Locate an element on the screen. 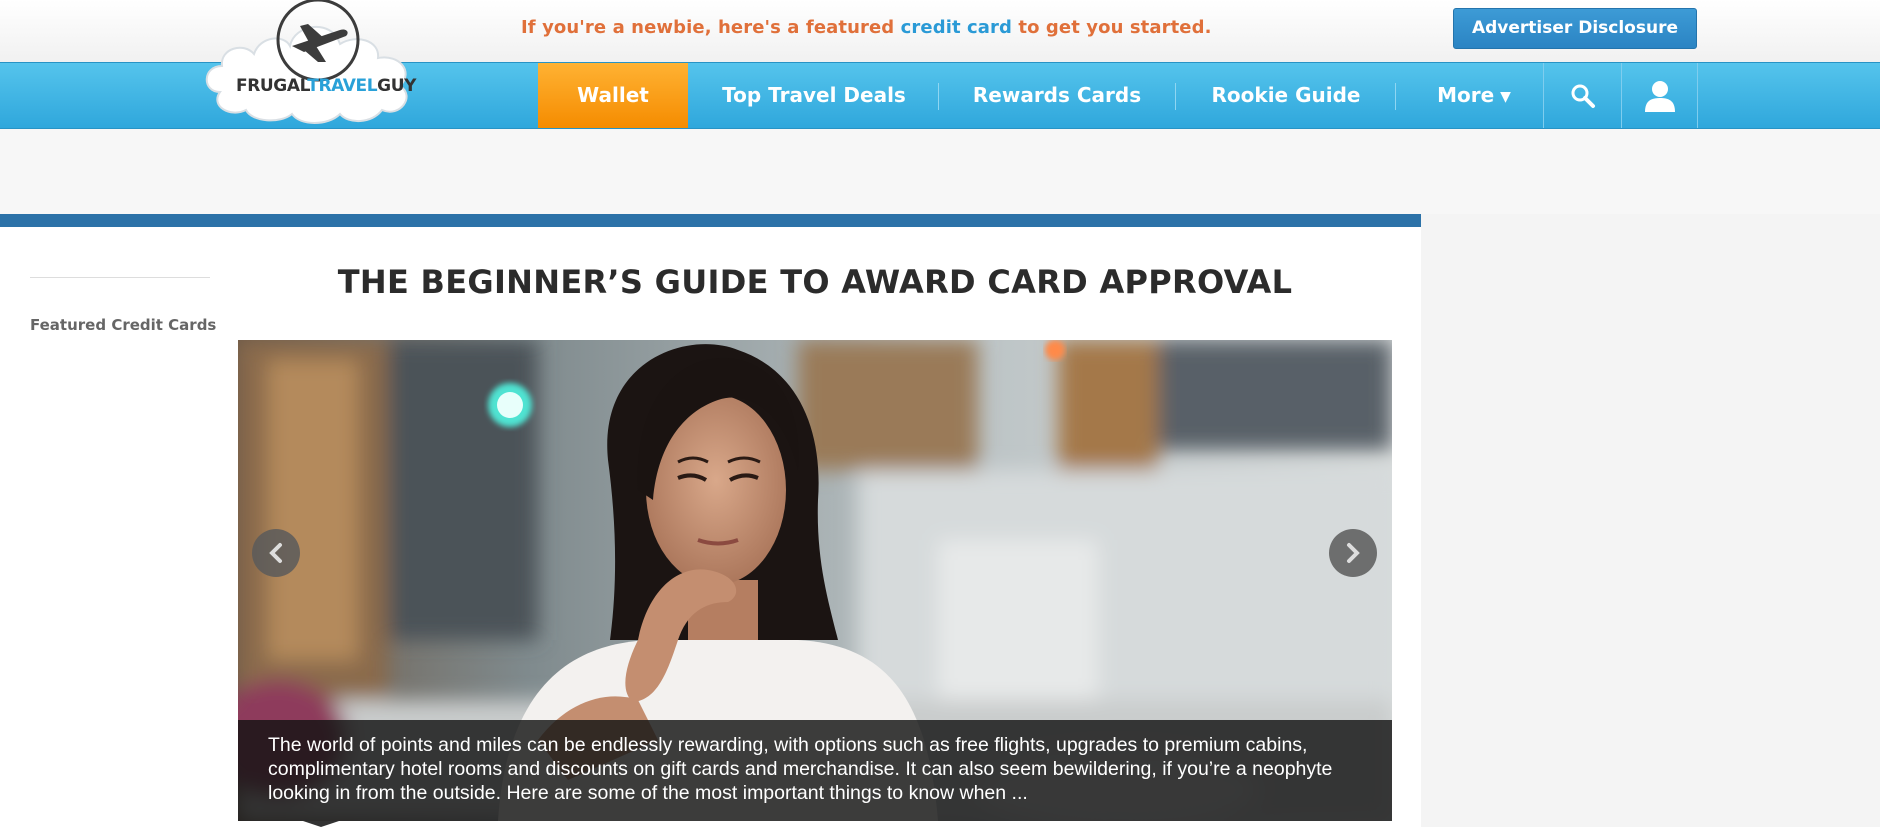  logo-word-travel: TRAVEL is located at coordinates (342, 86).